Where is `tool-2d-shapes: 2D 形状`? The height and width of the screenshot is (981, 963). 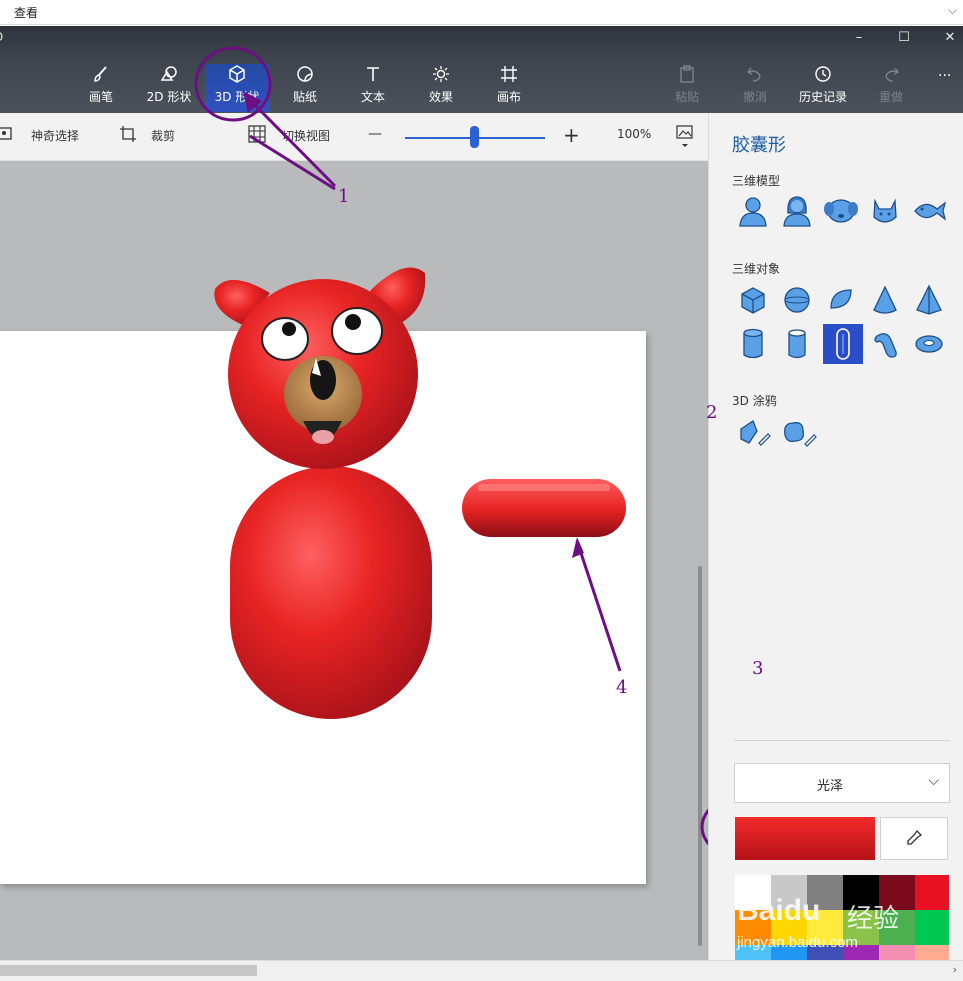 tool-2d-shapes: 2D 形状 is located at coordinates (169, 88).